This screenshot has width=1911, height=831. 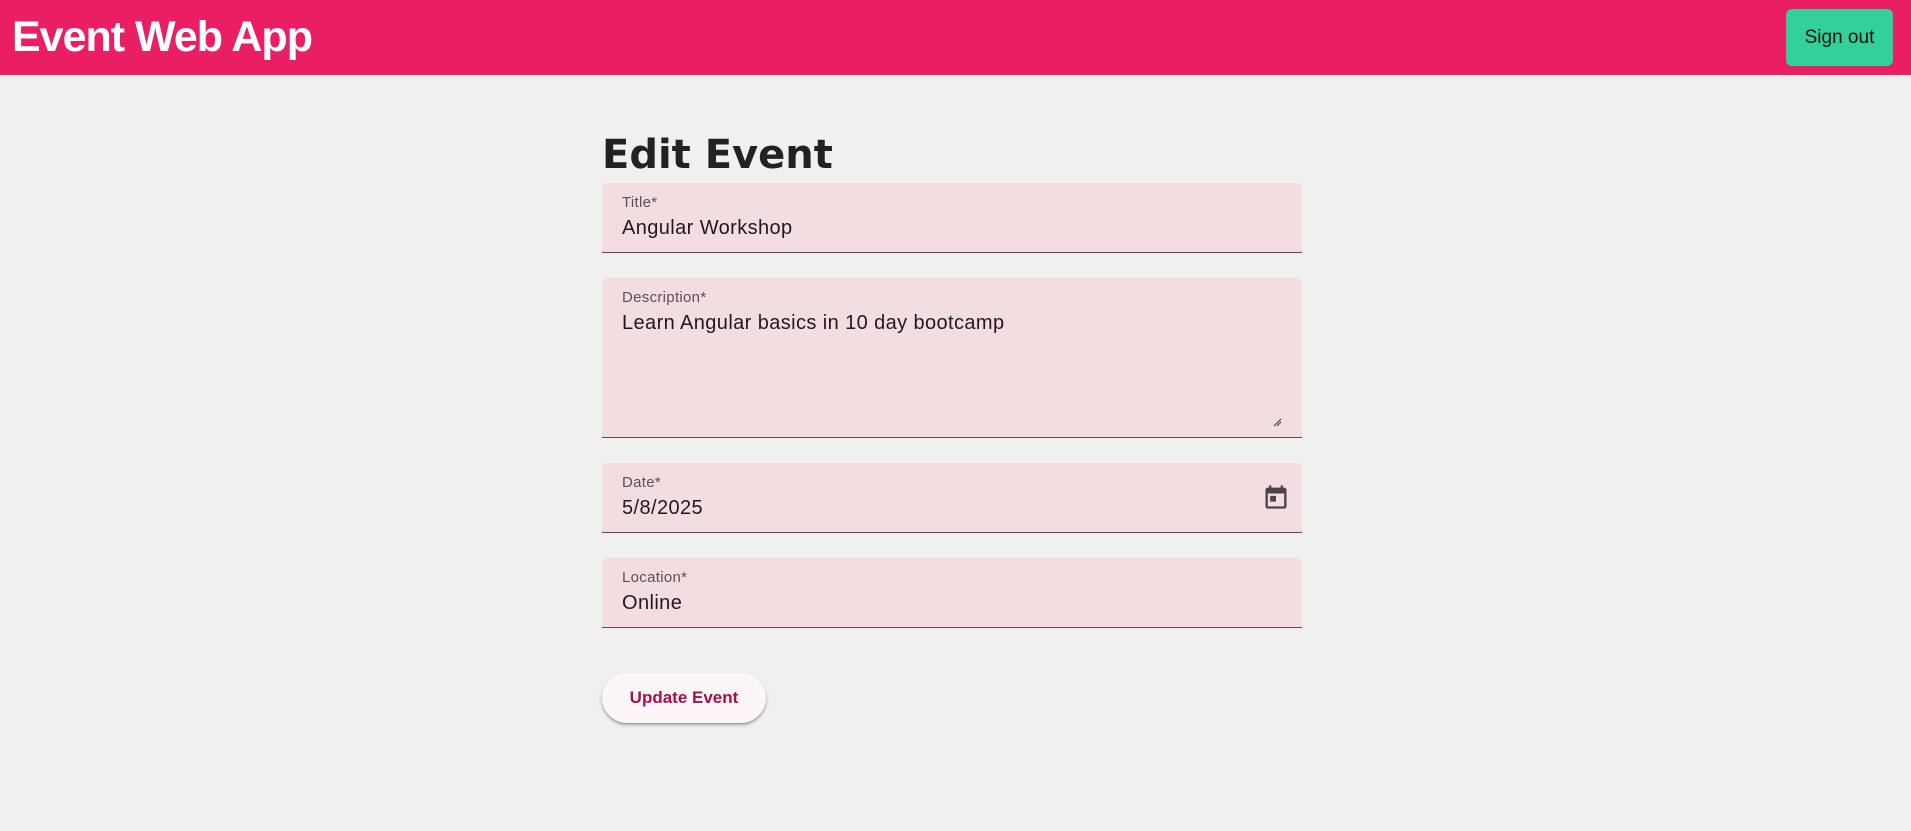 I want to click on title-input: Angular Workshop, so click(x=952, y=228).